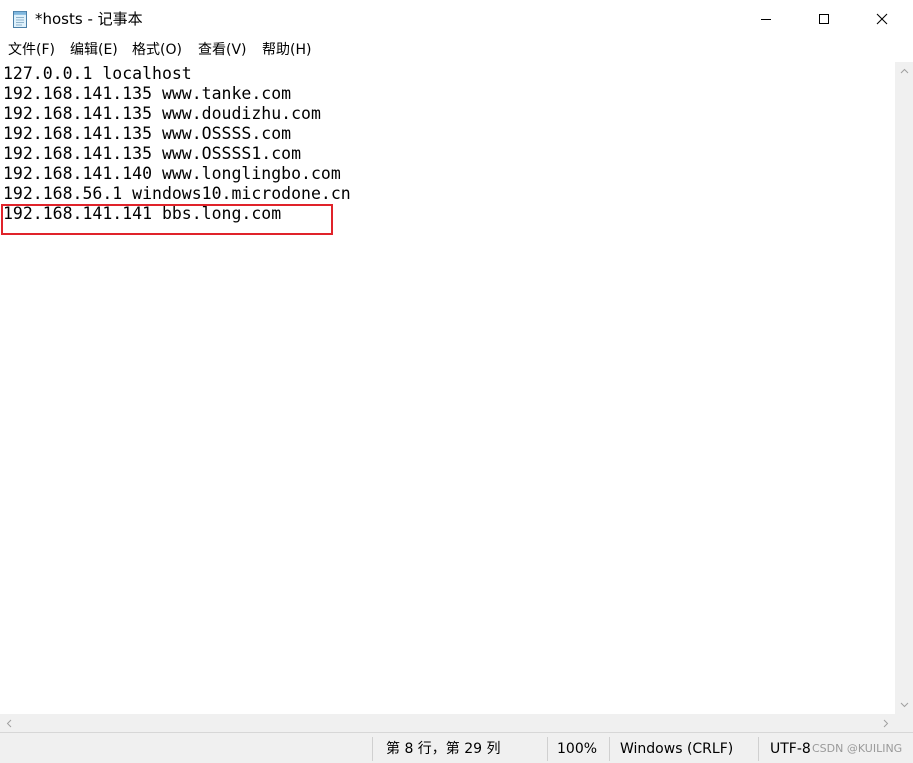 The width and height of the screenshot is (913, 763). Describe the element at coordinates (157, 50) in the screenshot. I see `menu-format: 格式(O)` at that location.